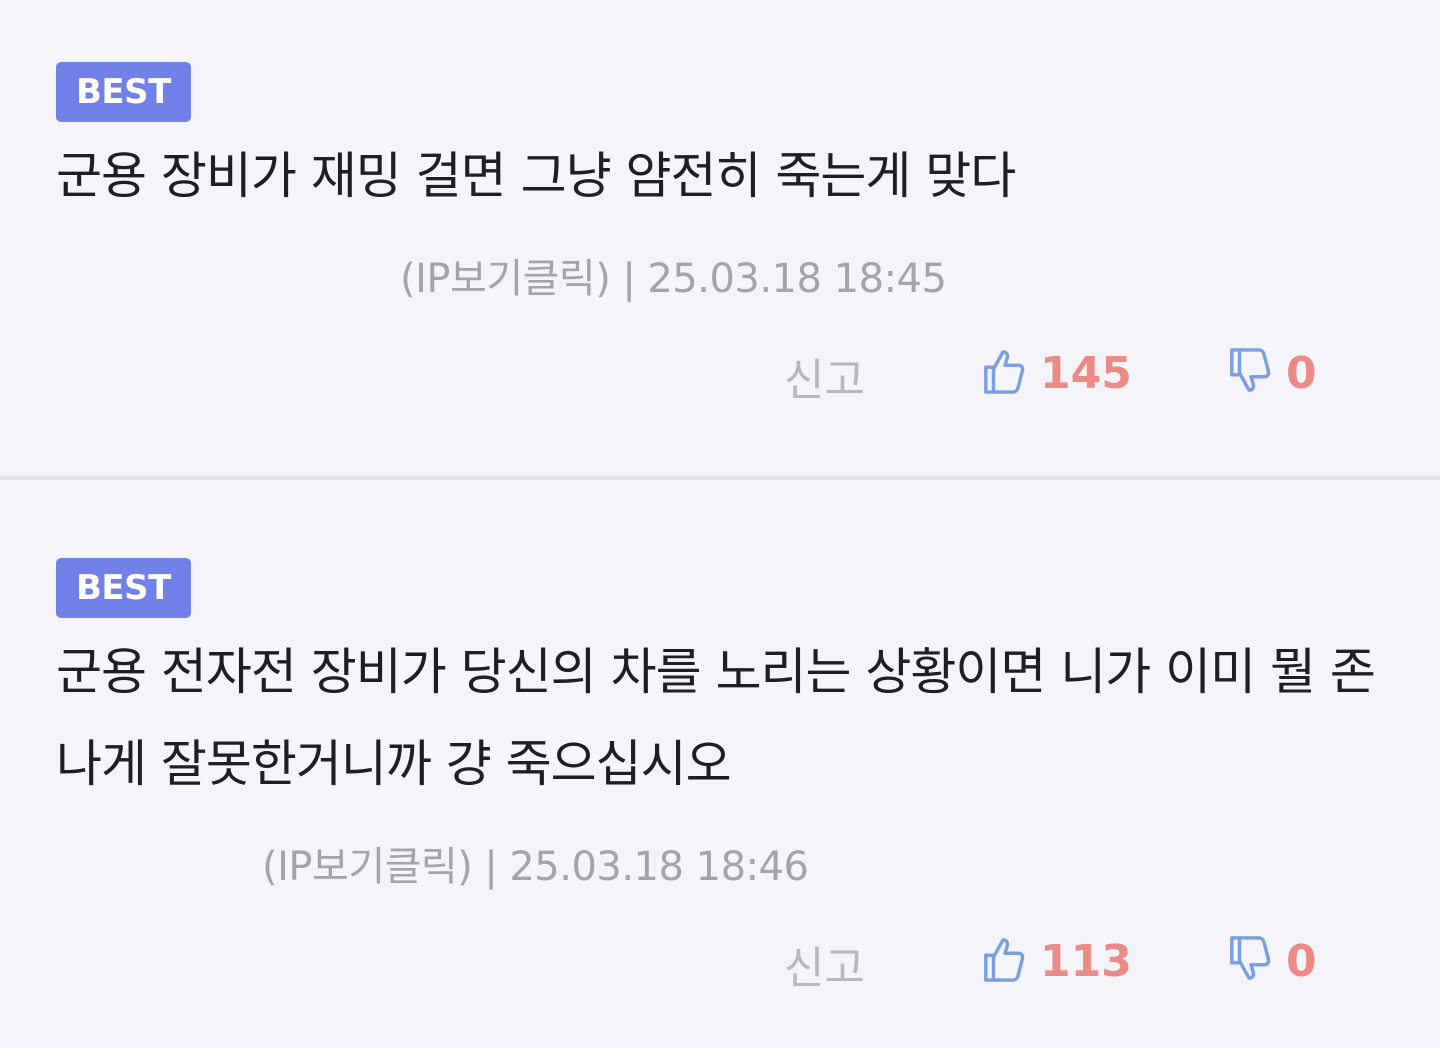  I want to click on like-button: 113, so click(1057, 961).